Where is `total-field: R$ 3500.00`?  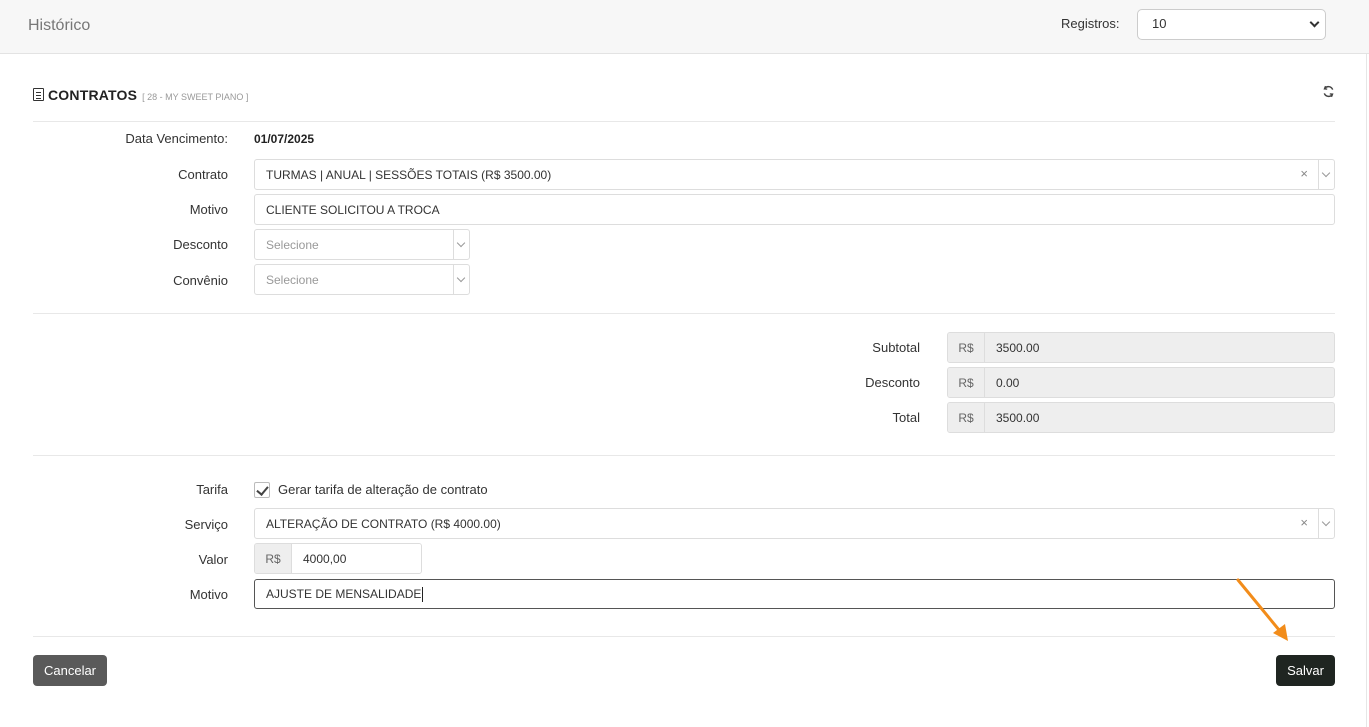 total-field: R$ 3500.00 is located at coordinates (1141, 417).